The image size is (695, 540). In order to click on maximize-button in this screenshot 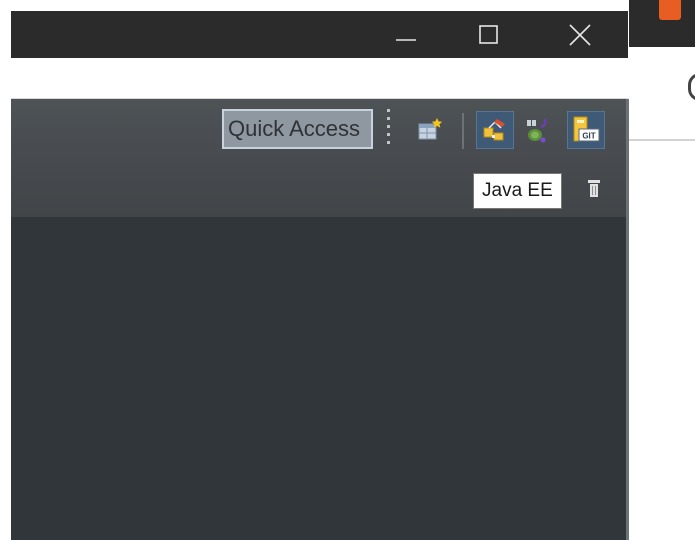, I will do `click(489, 34)`.